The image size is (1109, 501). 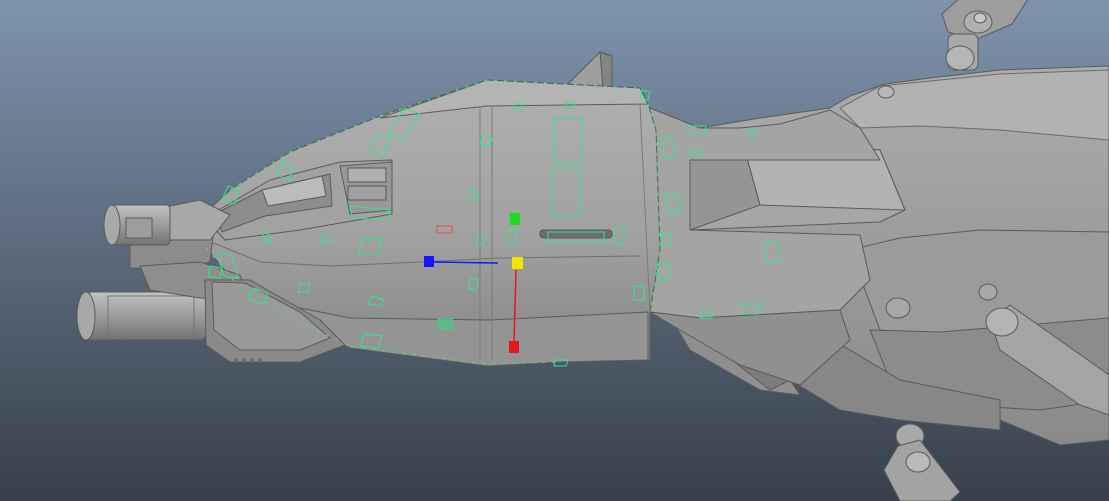 What do you see at coordinates (429, 261) in the screenshot?
I see `z-axis-handle` at bounding box center [429, 261].